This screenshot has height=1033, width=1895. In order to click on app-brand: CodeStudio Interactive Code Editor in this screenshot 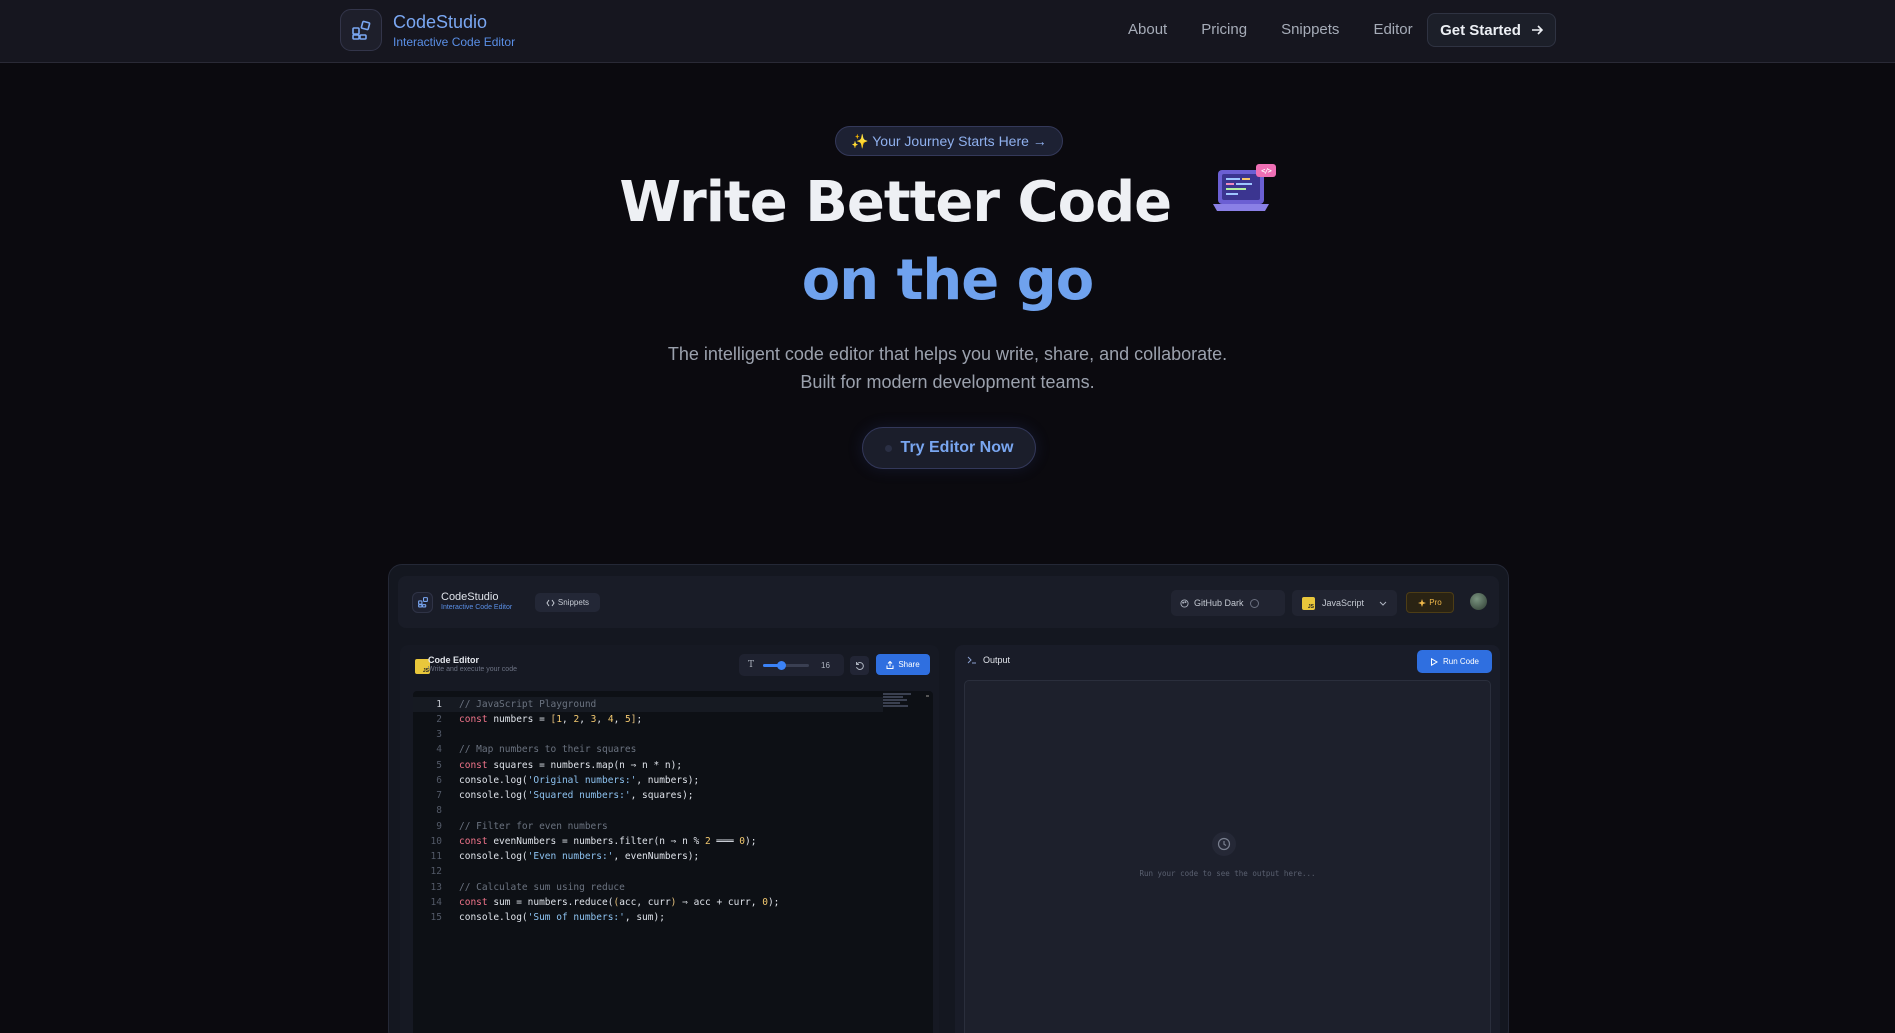, I will do `click(462, 602)`.